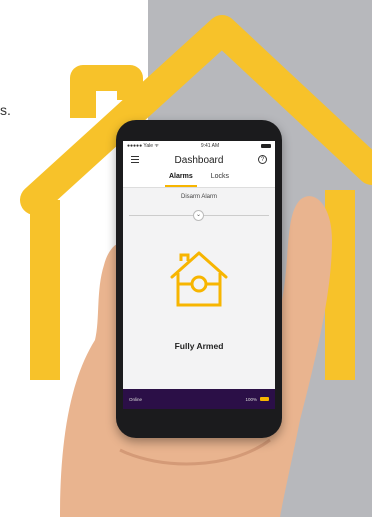  Describe the element at coordinates (136, 399) in the screenshot. I see `connection-status: Online` at that location.